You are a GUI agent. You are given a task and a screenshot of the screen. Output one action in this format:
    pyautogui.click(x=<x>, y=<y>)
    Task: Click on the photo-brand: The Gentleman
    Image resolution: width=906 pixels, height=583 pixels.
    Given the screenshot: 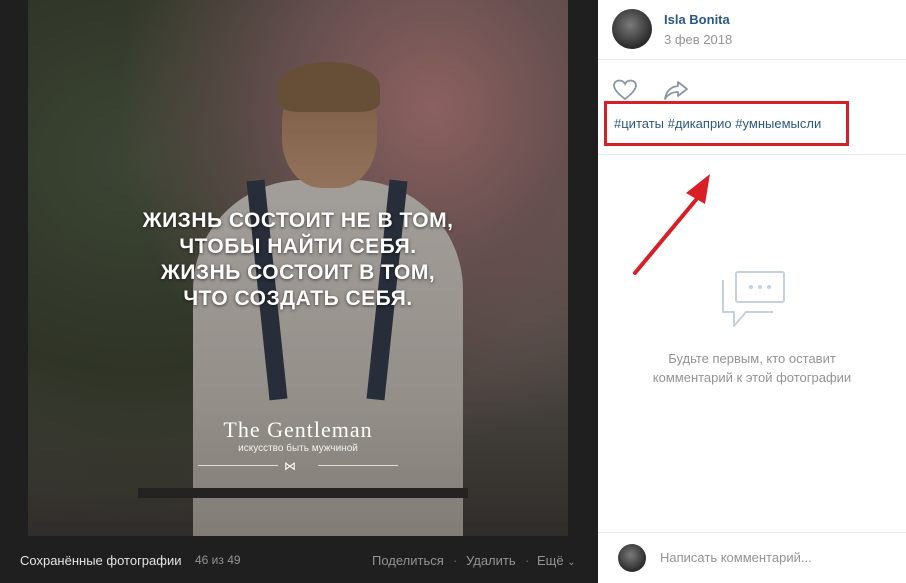 What is the action you would take?
    pyautogui.click(x=298, y=429)
    